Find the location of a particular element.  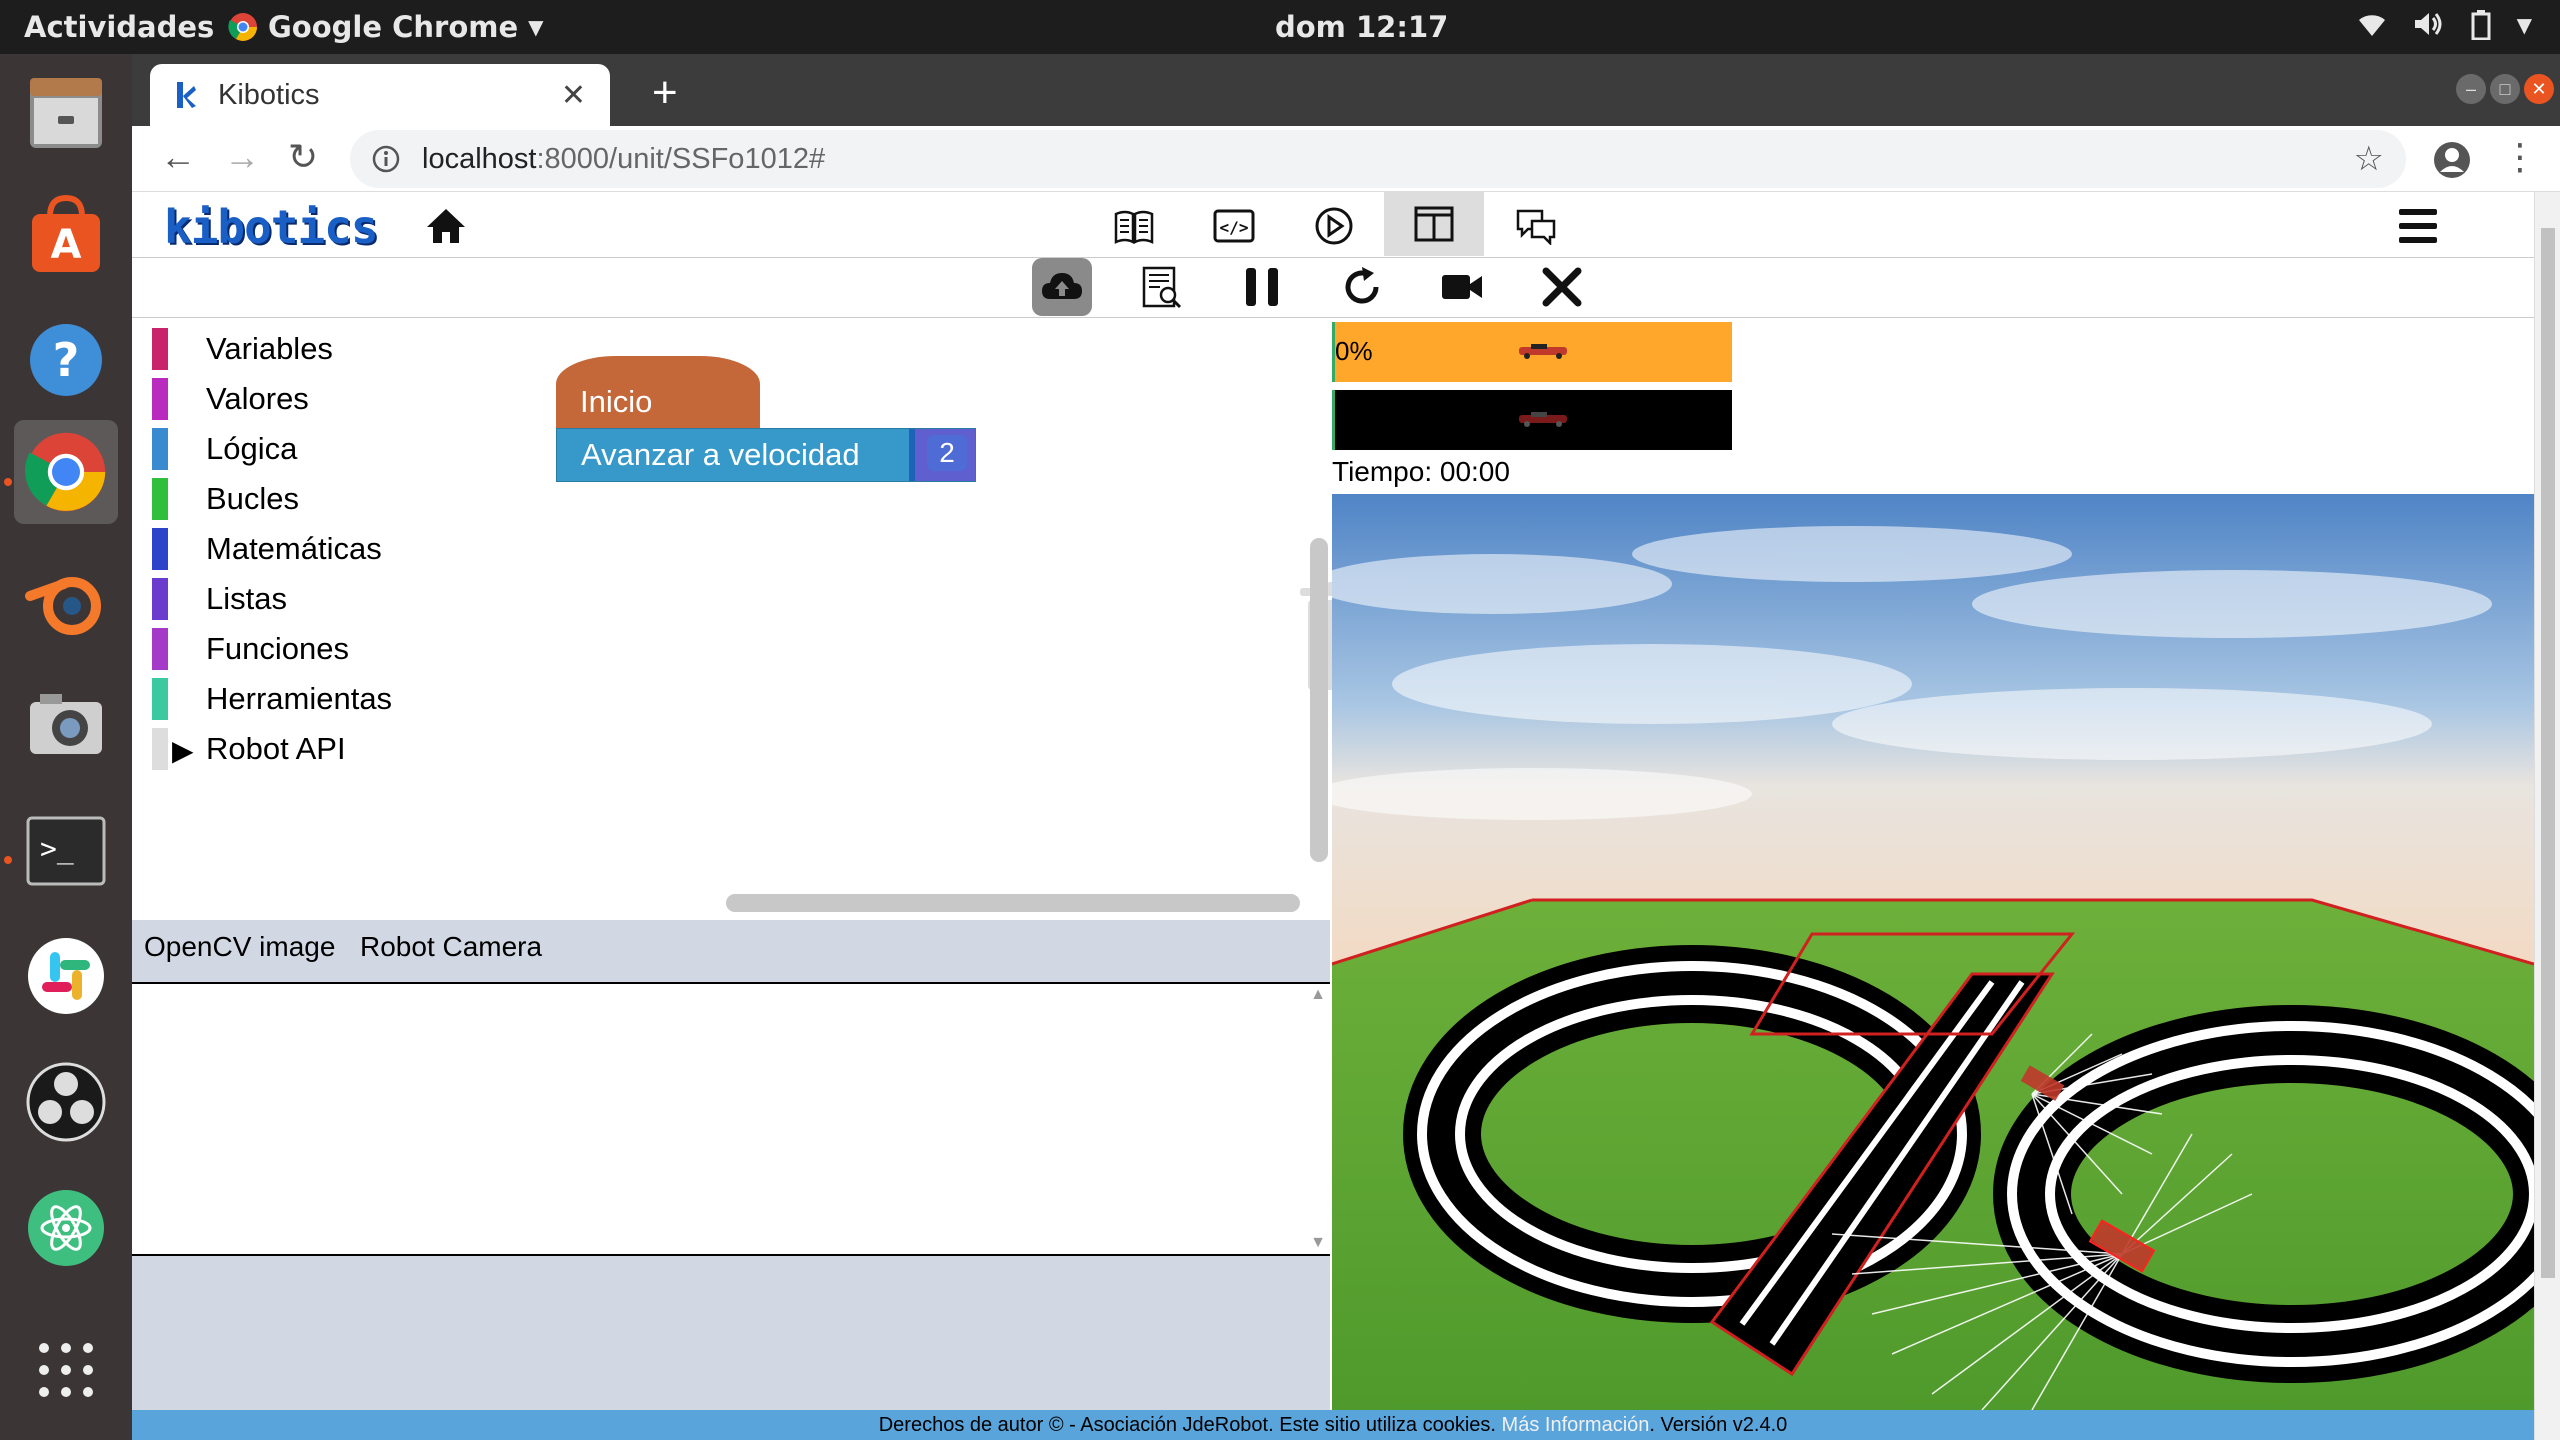

scroll-down-icon: ▼ is located at coordinates (1318, 1243).